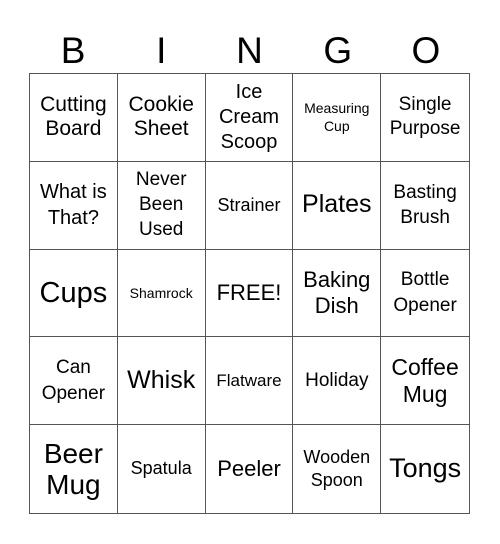  Describe the element at coordinates (337, 205) in the screenshot. I see `bingo-cell: Plates` at that location.